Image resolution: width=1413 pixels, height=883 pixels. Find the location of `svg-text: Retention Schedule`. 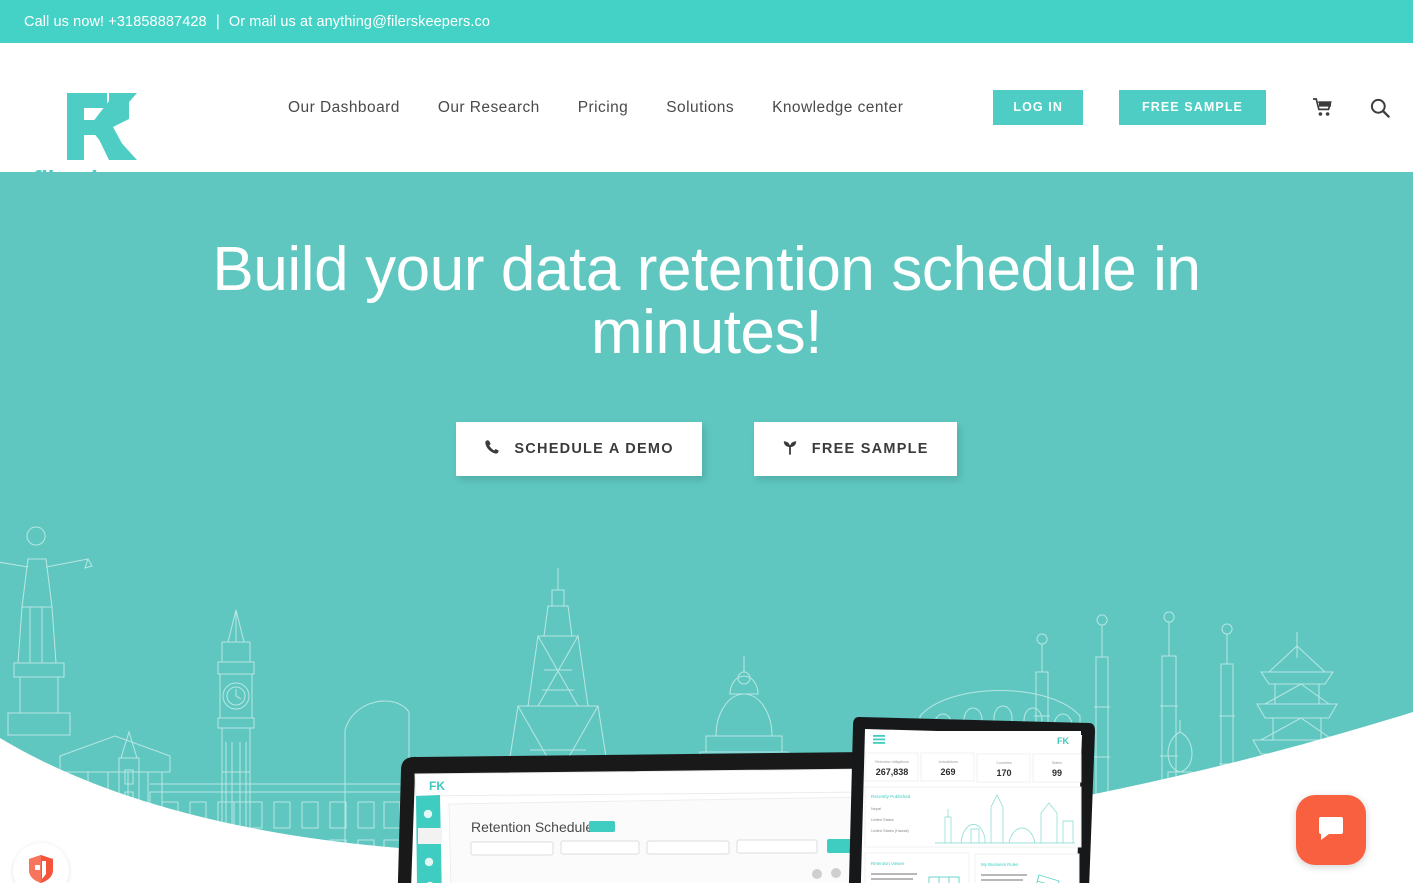

svg-text: Retention Schedule is located at coordinates (532, 827).